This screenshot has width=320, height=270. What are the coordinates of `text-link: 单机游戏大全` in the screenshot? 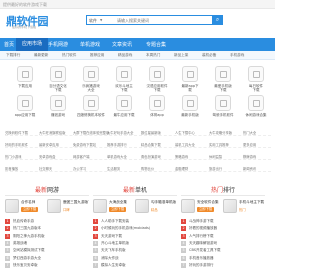 It's located at (117, 156).